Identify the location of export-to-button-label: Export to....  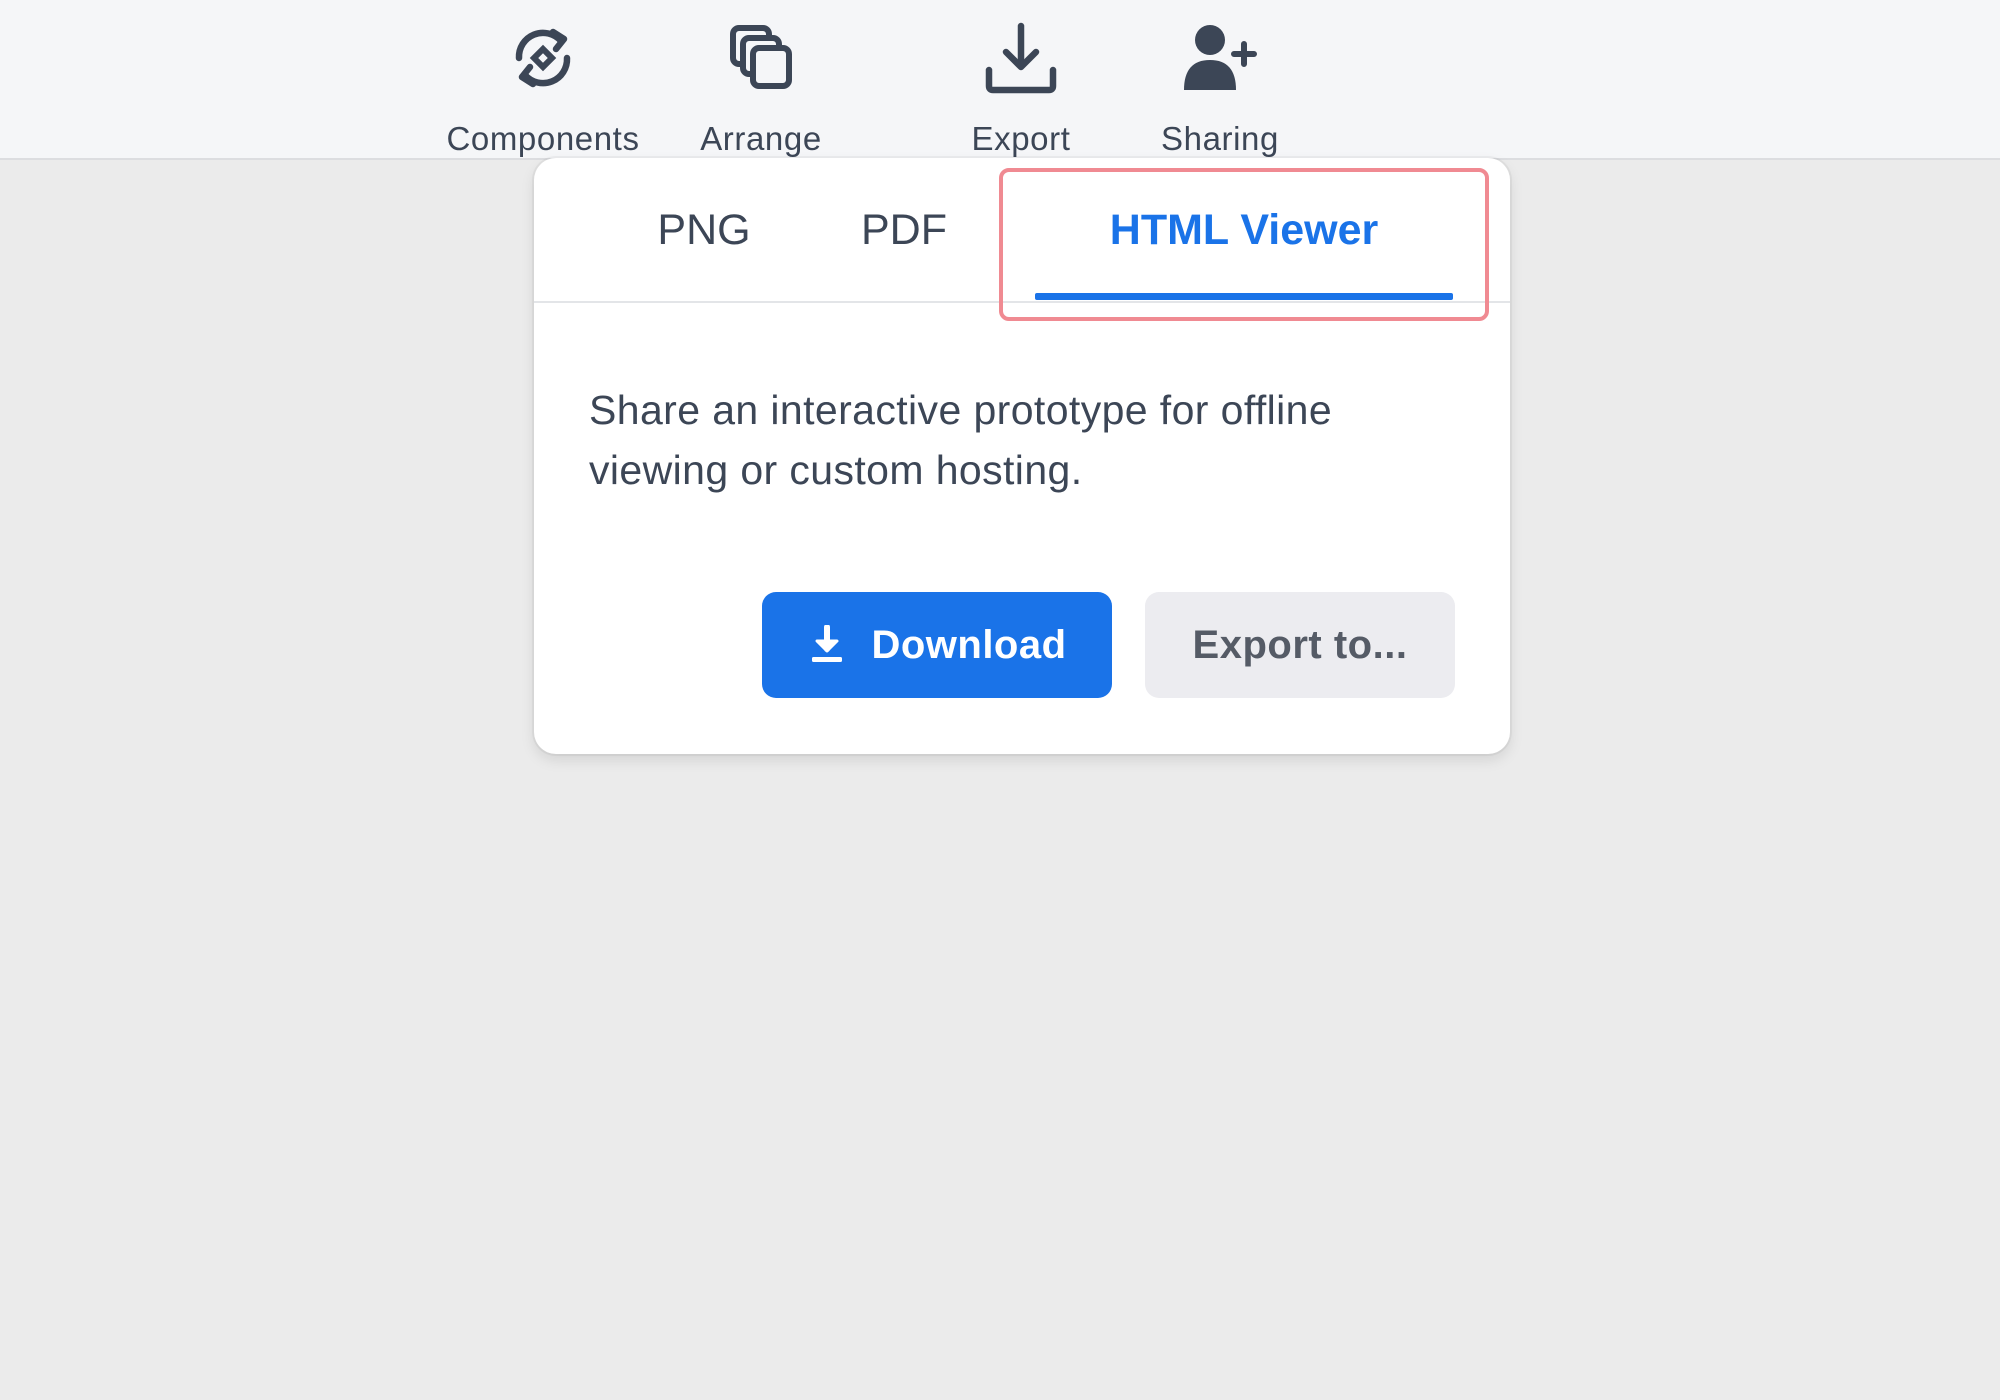
(1300, 644).